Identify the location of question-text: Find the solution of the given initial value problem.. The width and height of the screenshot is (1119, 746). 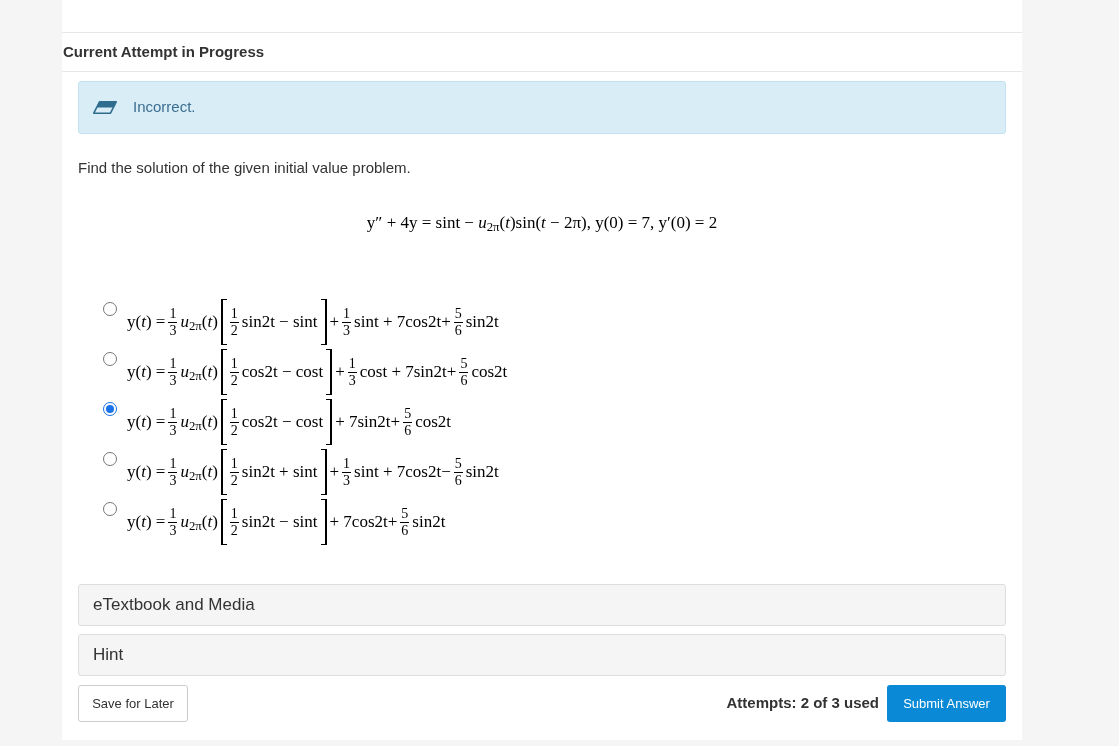
(245, 168).